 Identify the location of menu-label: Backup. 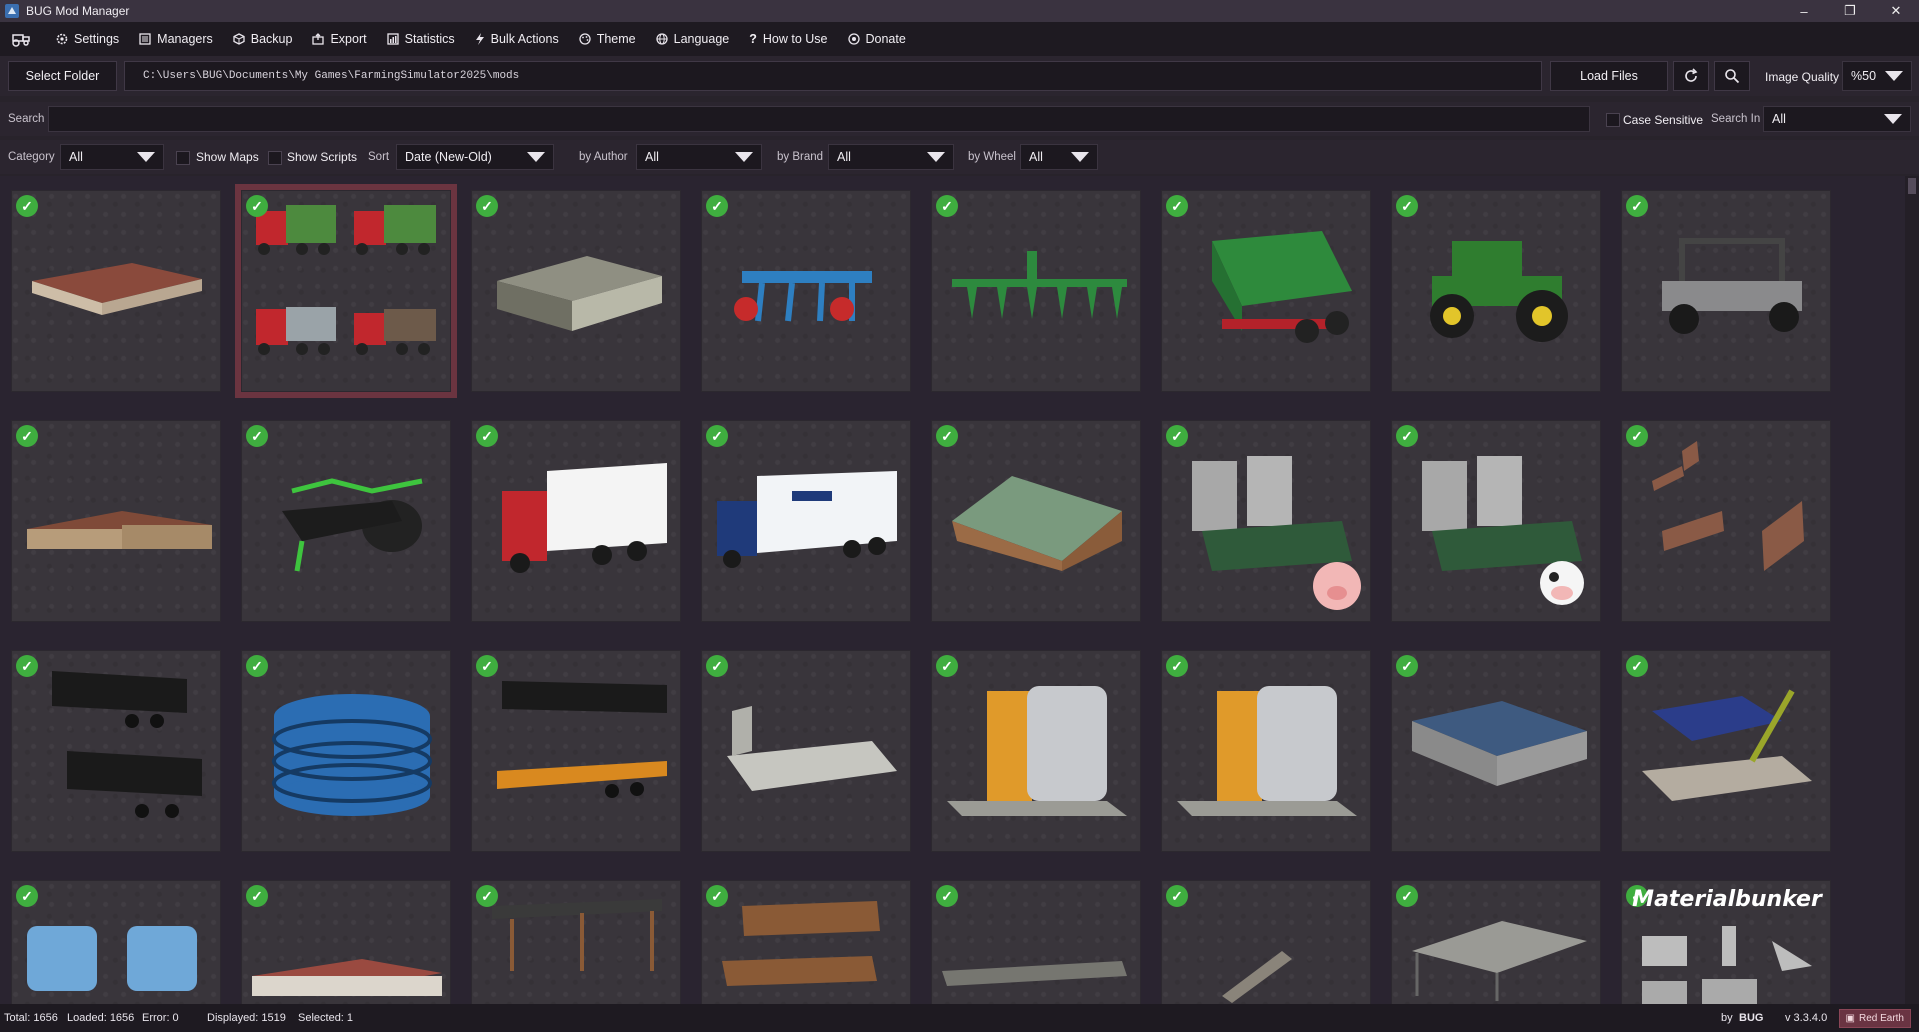
(271, 39).